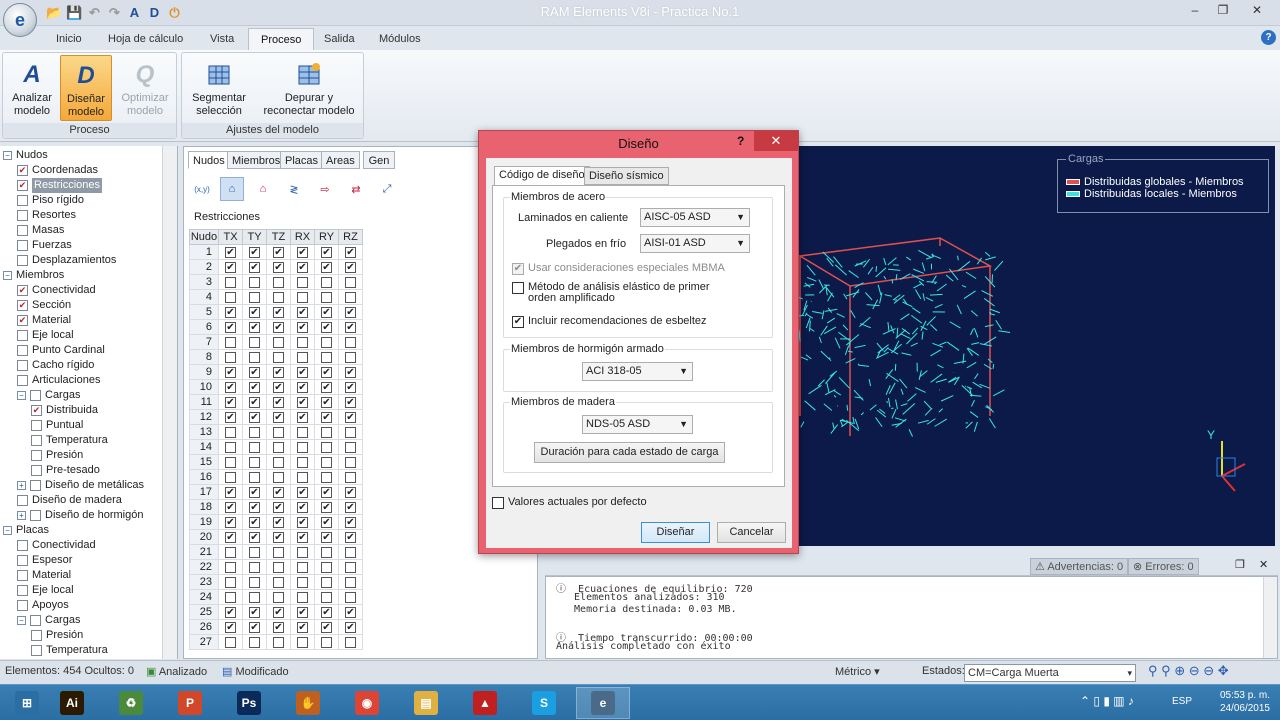  What do you see at coordinates (45, 590) in the screenshot?
I see `tree-item: Eje local` at bounding box center [45, 590].